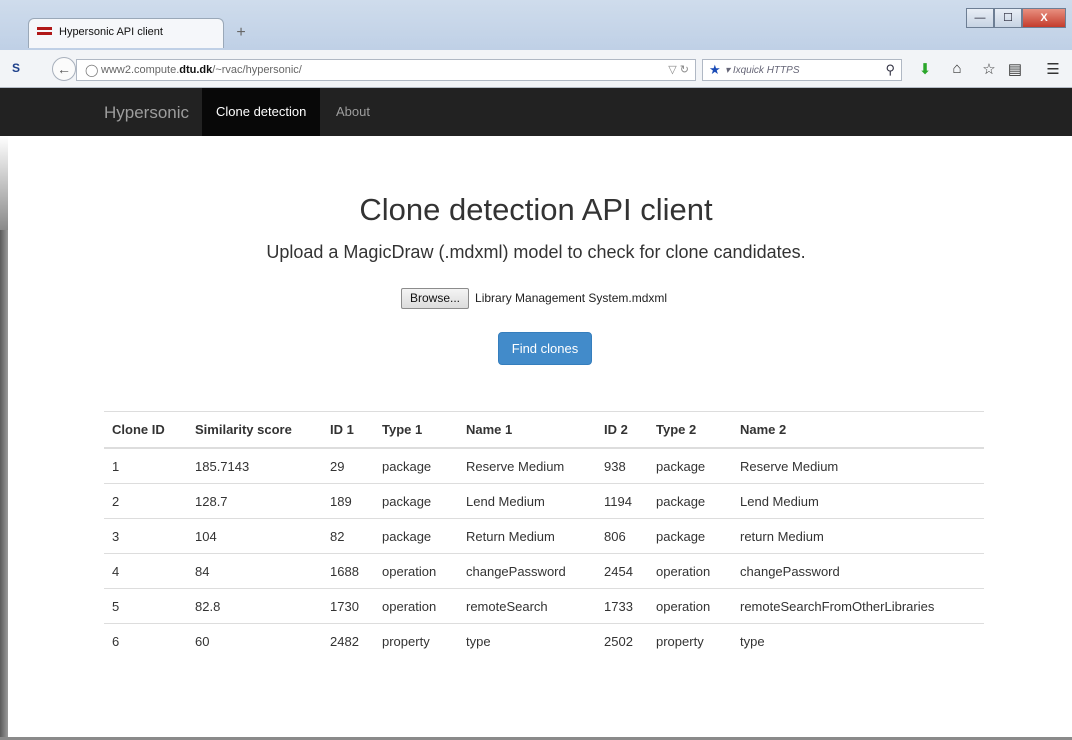 The width and height of the screenshot is (1072, 740). I want to click on col-name1: Name 1, so click(527, 430).